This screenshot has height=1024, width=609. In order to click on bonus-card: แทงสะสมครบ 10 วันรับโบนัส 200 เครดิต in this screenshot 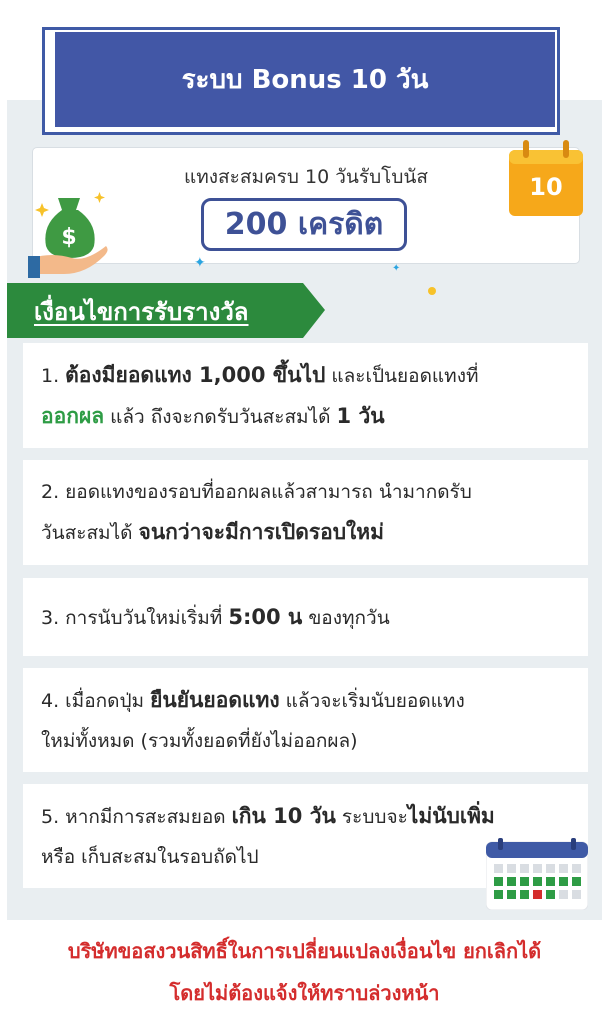, I will do `click(306, 205)`.